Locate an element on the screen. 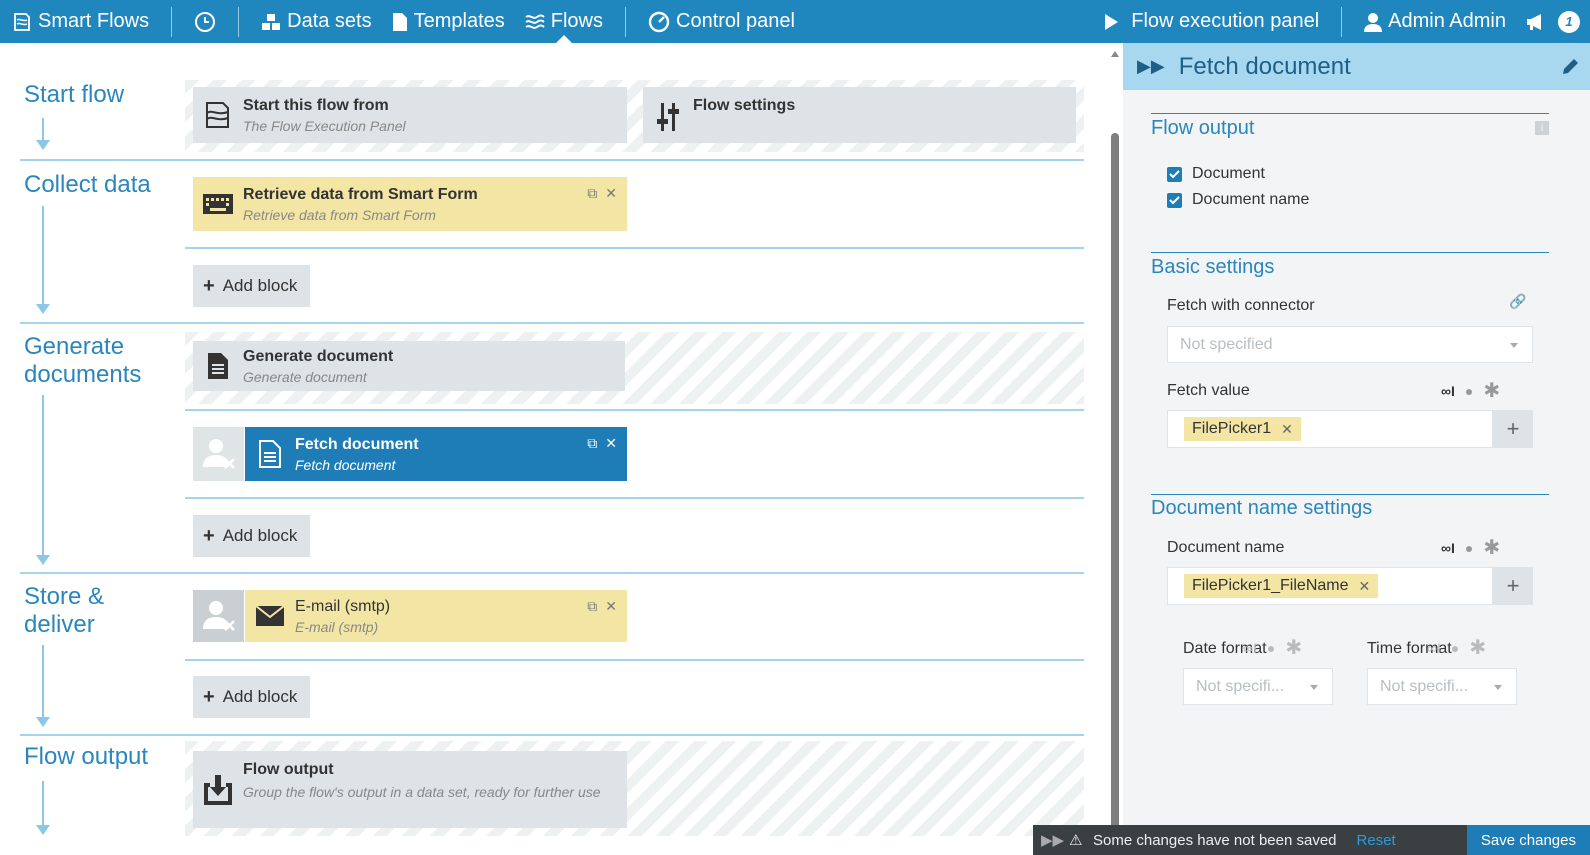  add-document-name-button: + is located at coordinates (1513, 586).